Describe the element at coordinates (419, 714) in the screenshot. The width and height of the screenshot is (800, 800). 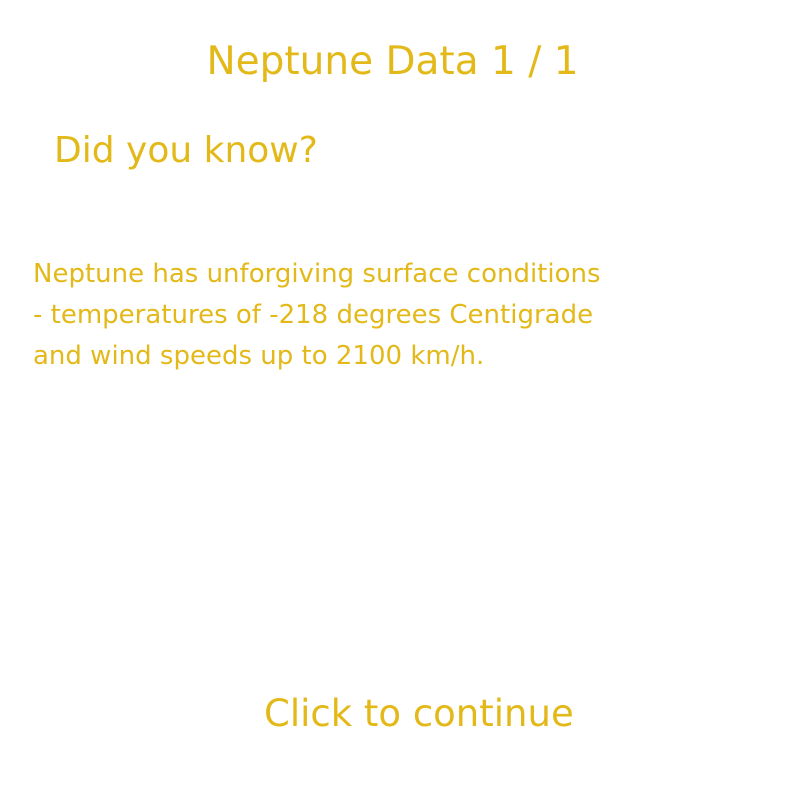
I see `continue-button: Click to continue` at that location.